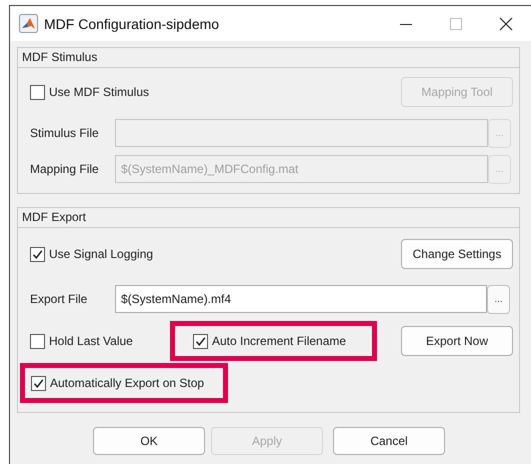 This screenshot has height=464, width=531. Describe the element at coordinates (506, 23) in the screenshot. I see `close-icon` at that location.